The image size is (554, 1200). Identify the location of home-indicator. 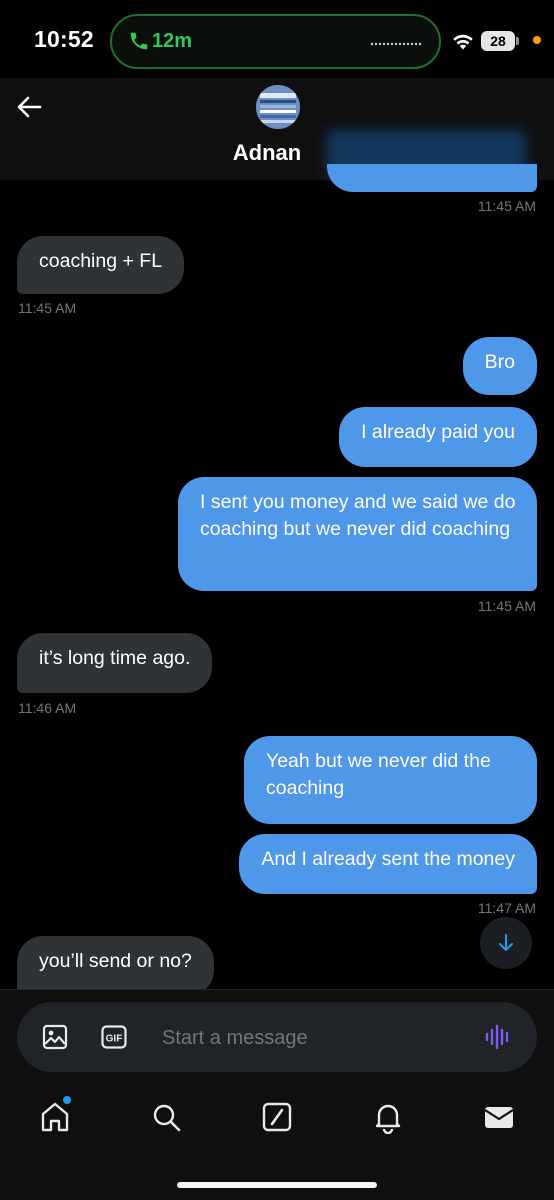
(277, 1185).